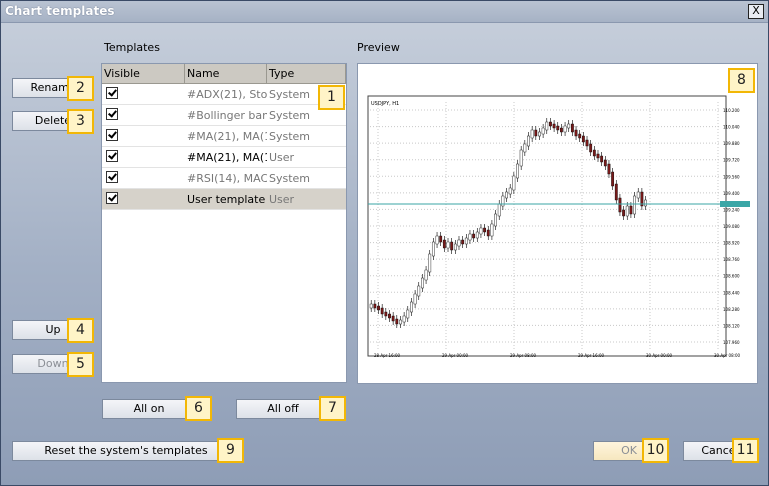  I want to click on column-type: Type, so click(306, 73).